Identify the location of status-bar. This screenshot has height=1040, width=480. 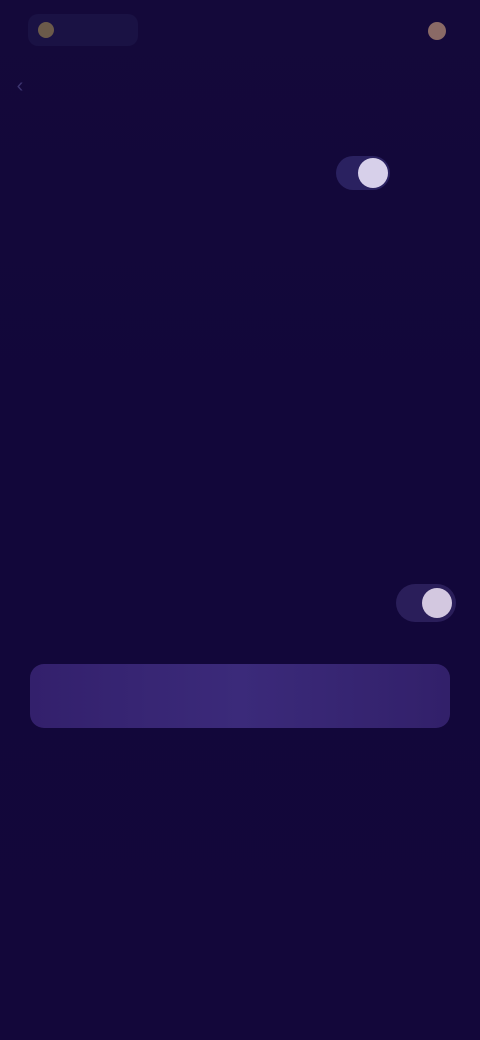
(240, 30).